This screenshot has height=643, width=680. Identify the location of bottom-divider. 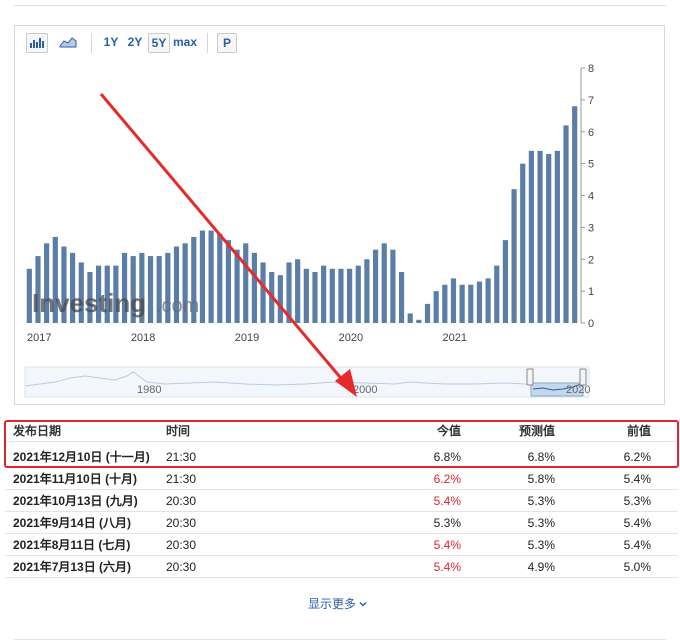
(340, 639).